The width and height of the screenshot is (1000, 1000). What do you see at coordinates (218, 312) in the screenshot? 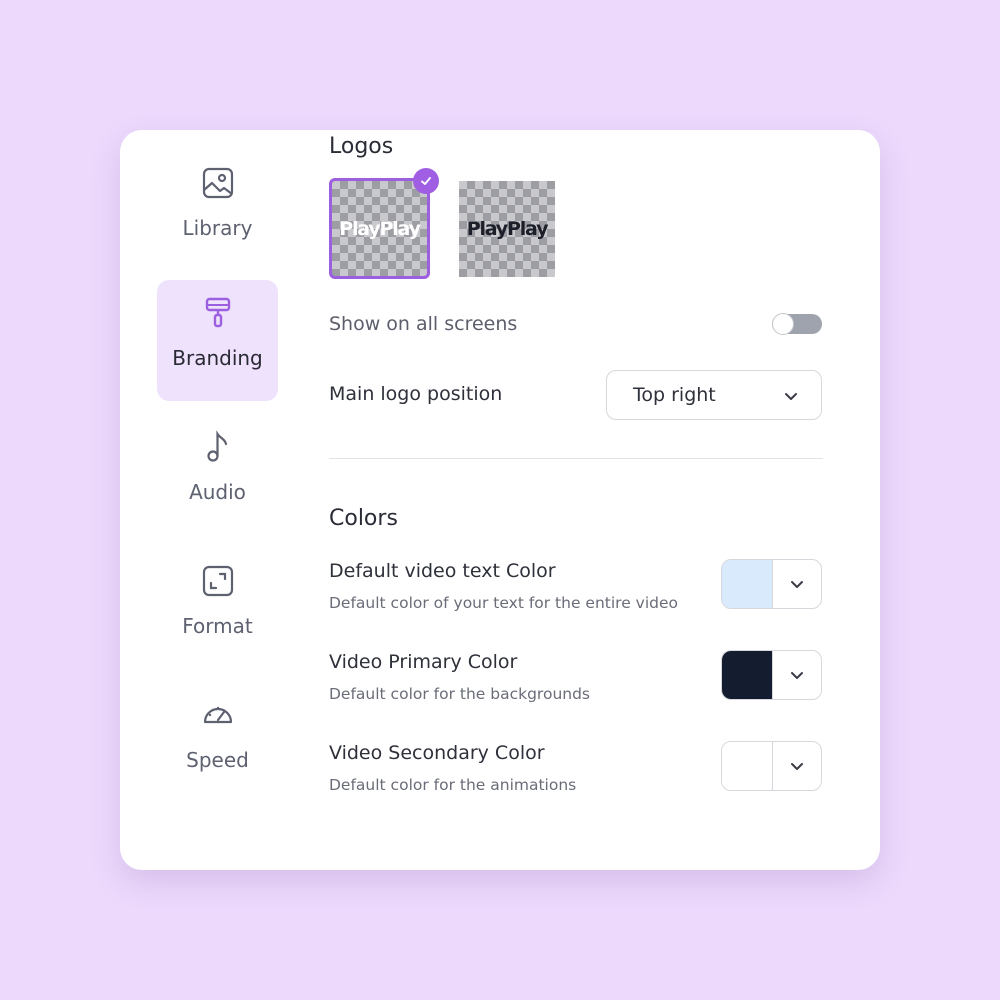
I see `paint-roller-icon` at bounding box center [218, 312].